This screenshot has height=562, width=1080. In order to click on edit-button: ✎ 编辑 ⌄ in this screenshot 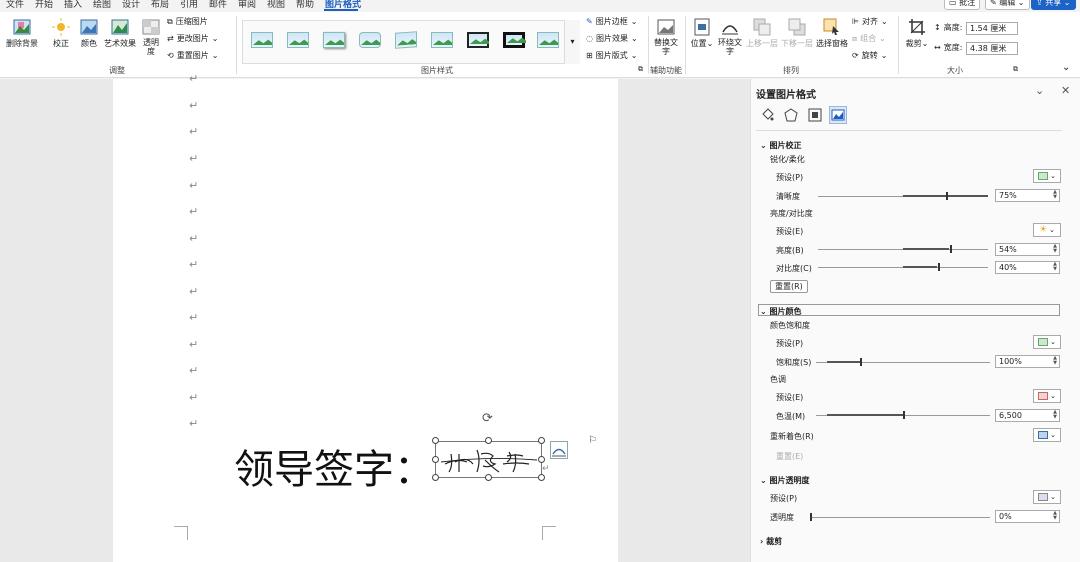, I will do `click(1007, 5)`.